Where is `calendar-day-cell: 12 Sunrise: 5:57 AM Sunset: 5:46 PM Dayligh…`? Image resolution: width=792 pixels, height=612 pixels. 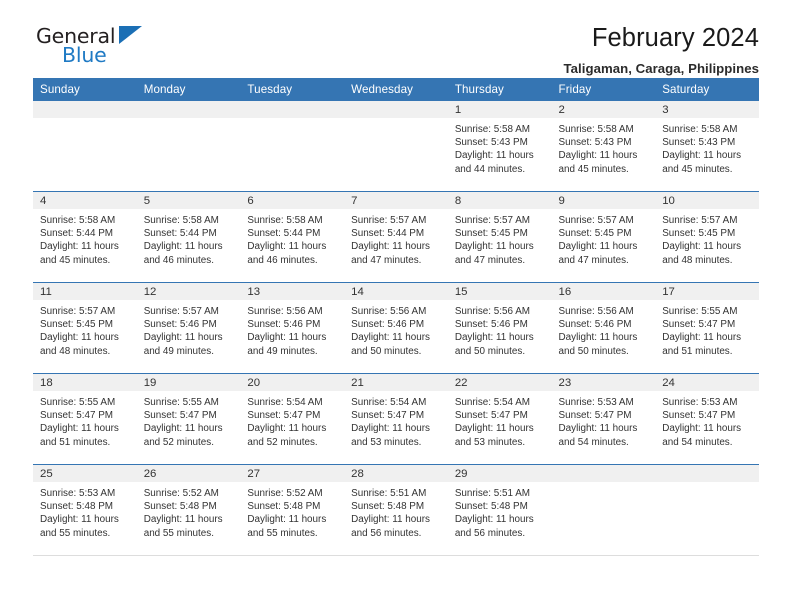
calendar-day-cell: 12 Sunrise: 5:57 AM Sunset: 5:46 PM Dayligh… is located at coordinates (188, 328).